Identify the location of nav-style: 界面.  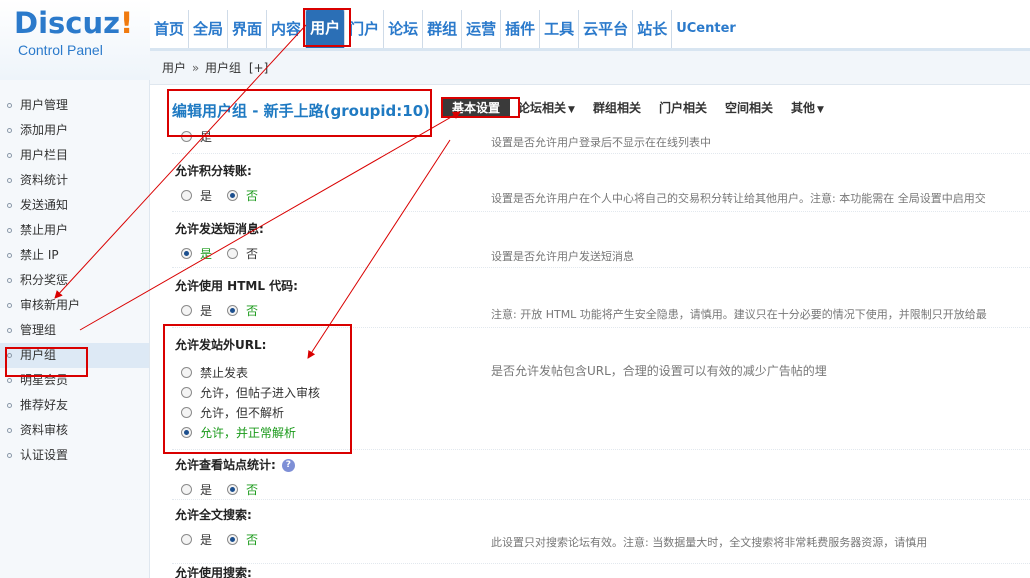
(248, 29).